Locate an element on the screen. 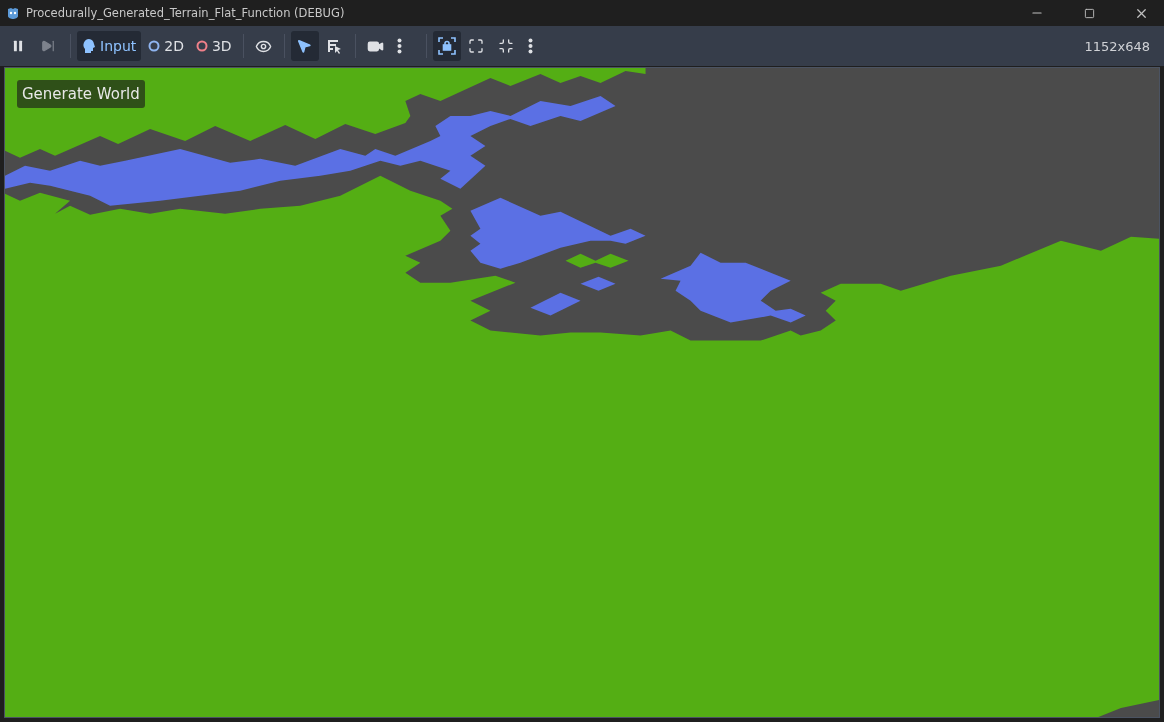 This screenshot has height=722, width=1164. camera-lock-icon is located at coordinates (446, 46).